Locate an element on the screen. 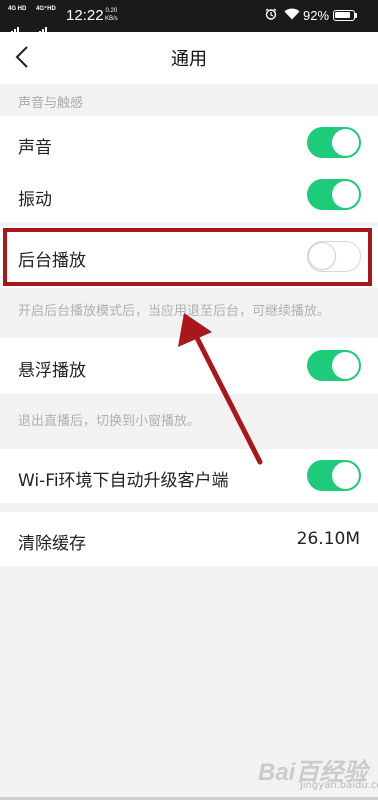  setting-row-clear-cache: 清除缓存 26.10M is located at coordinates (189, 539).